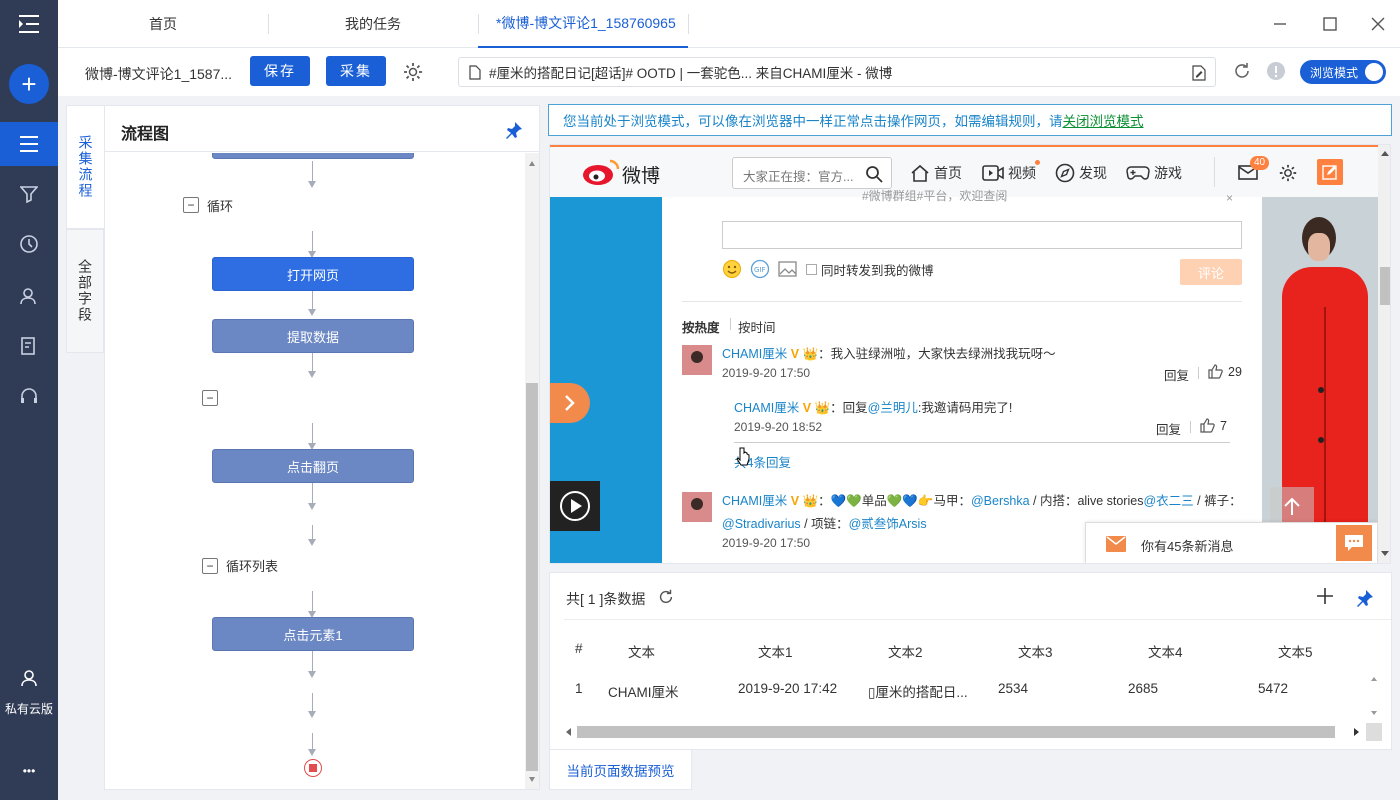  What do you see at coordinates (766, 373) in the screenshot?
I see `comment-time: 2019-9-20 17:50` at bounding box center [766, 373].